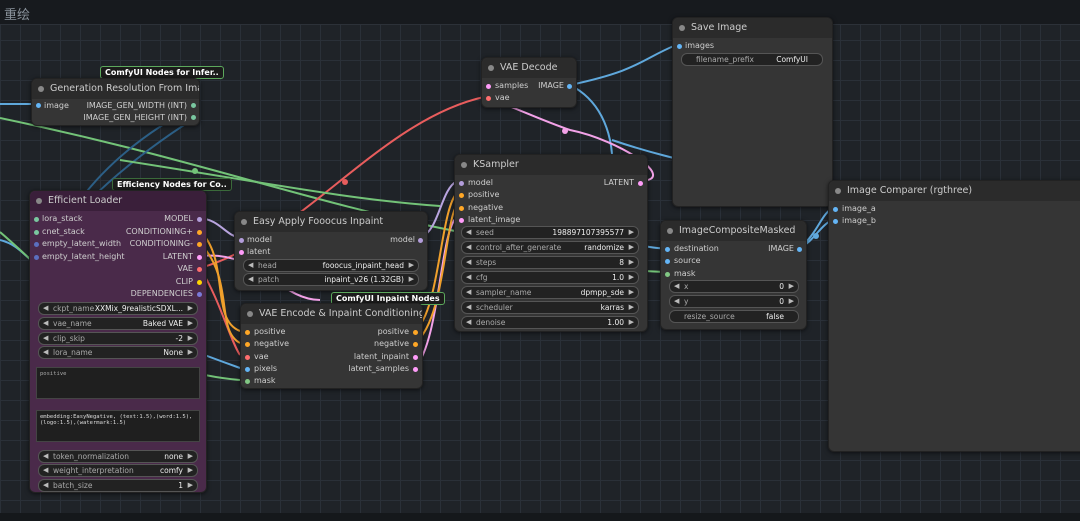 This screenshot has height=521, width=1080. What do you see at coordinates (259, 239) in the screenshot?
I see `input-model-label: model` at bounding box center [259, 239].